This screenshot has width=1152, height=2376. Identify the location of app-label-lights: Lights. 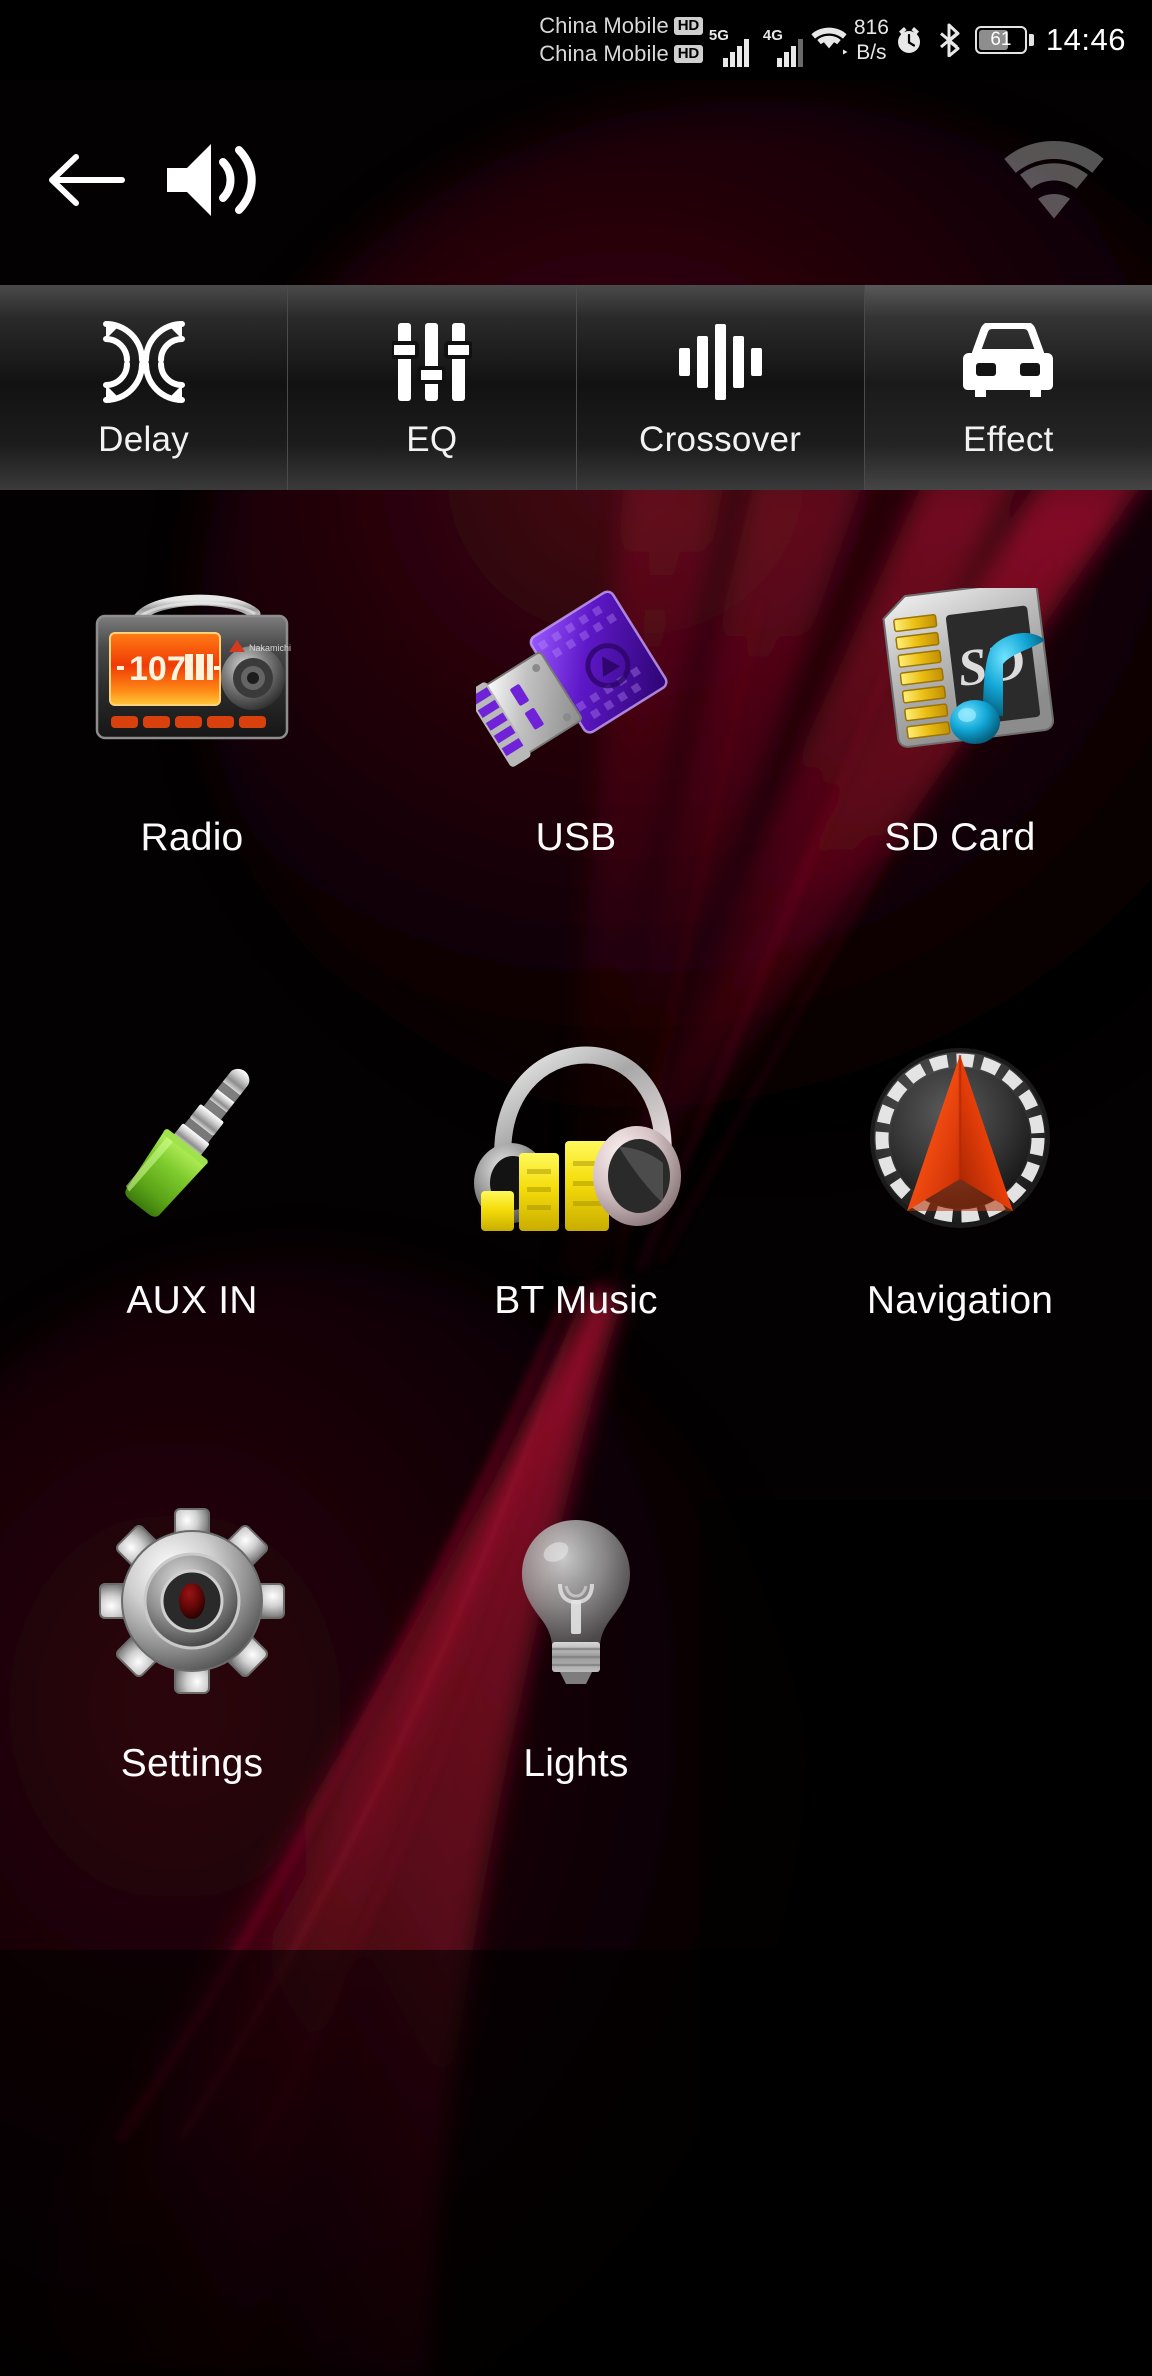
(576, 1763).